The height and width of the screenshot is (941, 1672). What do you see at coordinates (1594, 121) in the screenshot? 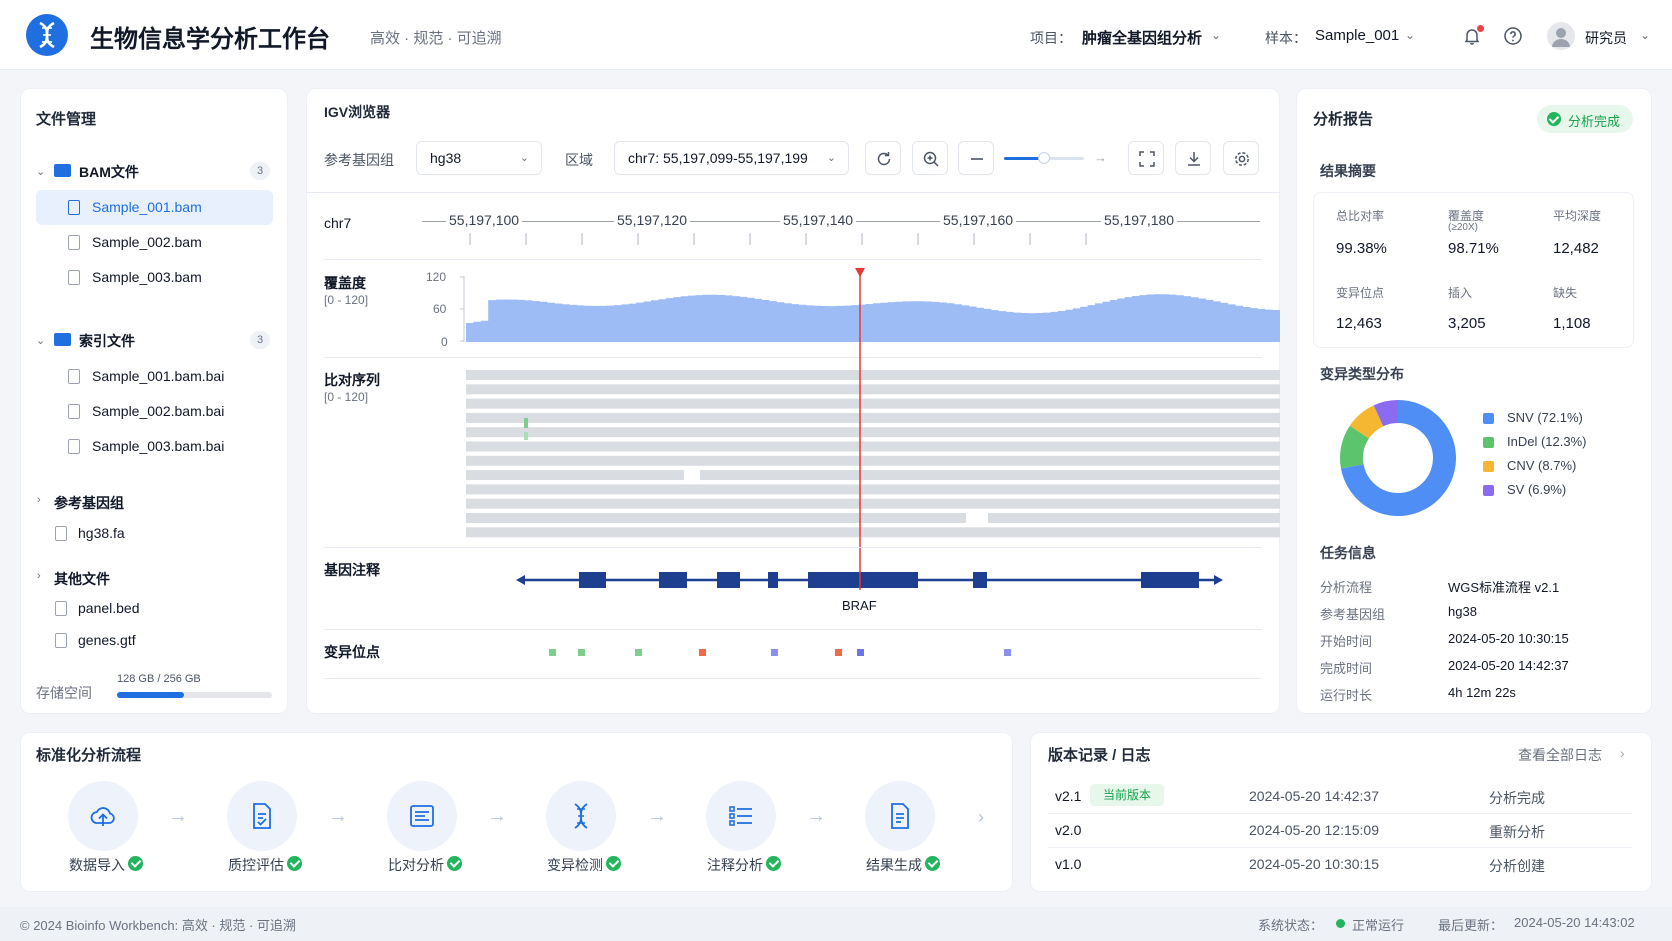
I see `status-text: 分析完成` at bounding box center [1594, 121].